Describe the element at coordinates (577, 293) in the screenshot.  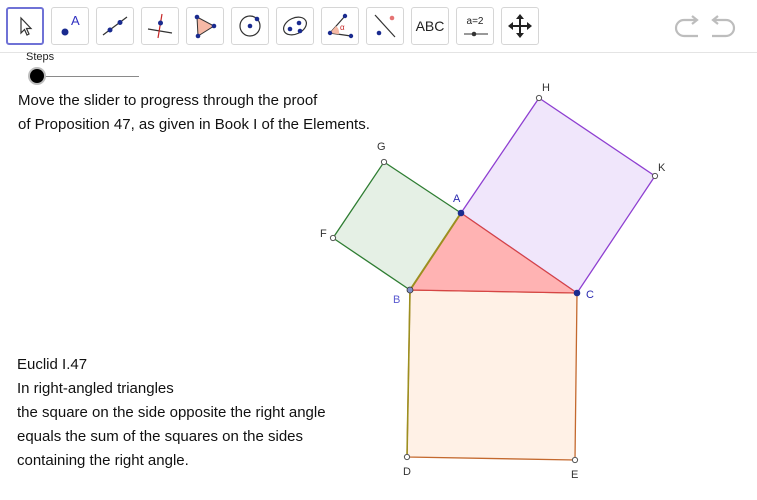
I see `point-c` at that location.